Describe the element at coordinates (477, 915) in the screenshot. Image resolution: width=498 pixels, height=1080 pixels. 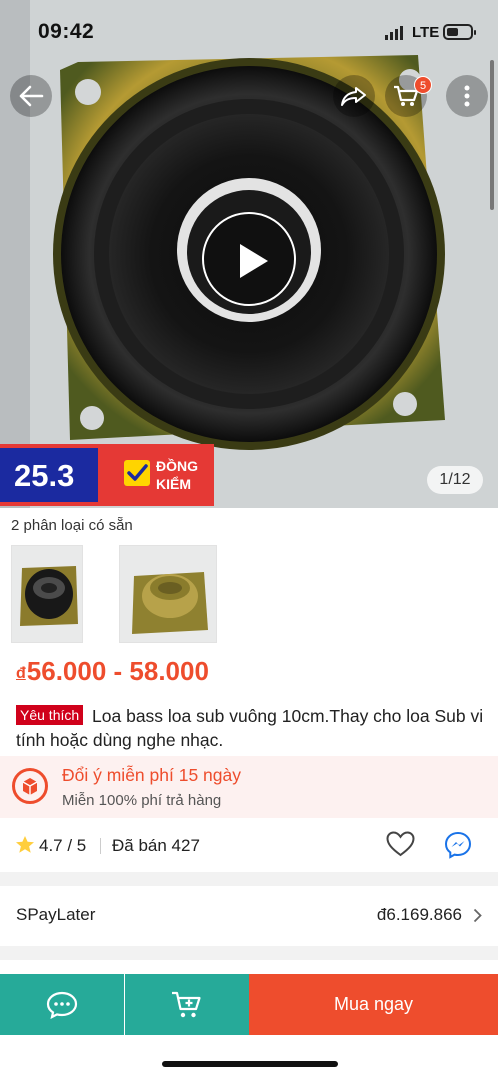
I see `chevron-right-icon` at that location.